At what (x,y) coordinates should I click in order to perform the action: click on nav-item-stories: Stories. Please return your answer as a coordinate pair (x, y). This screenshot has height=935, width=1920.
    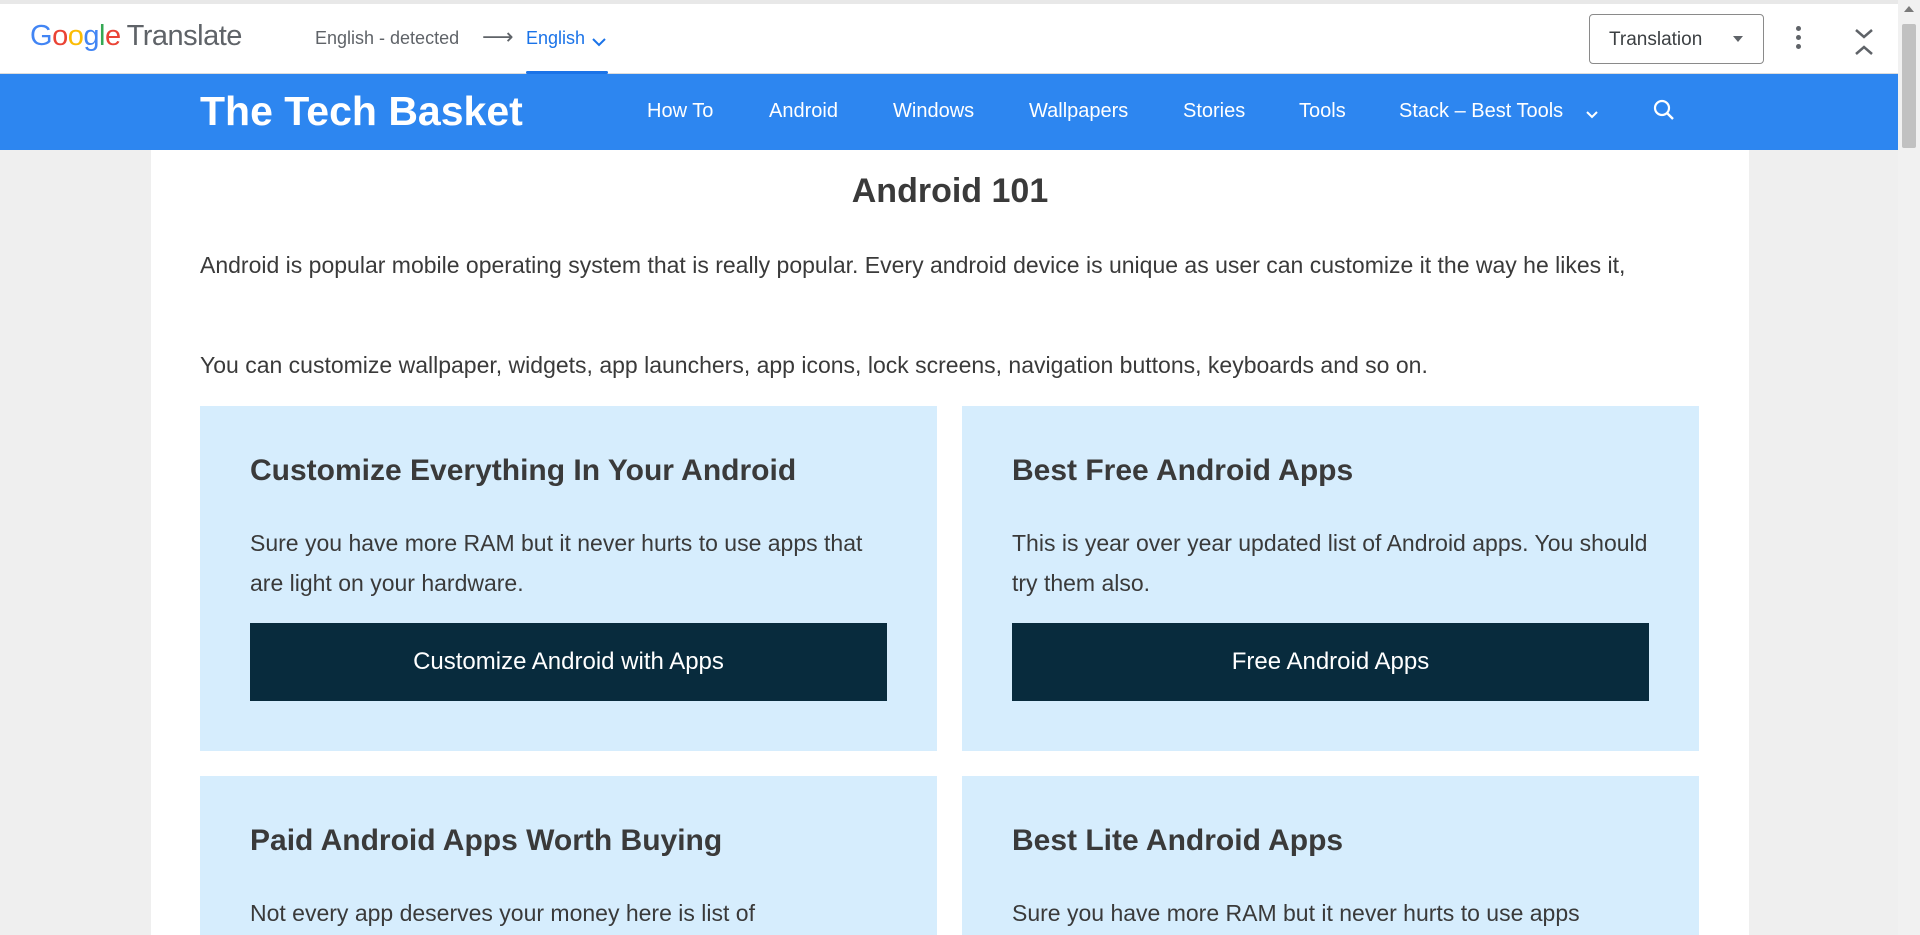
    Looking at the image, I should click on (1214, 111).